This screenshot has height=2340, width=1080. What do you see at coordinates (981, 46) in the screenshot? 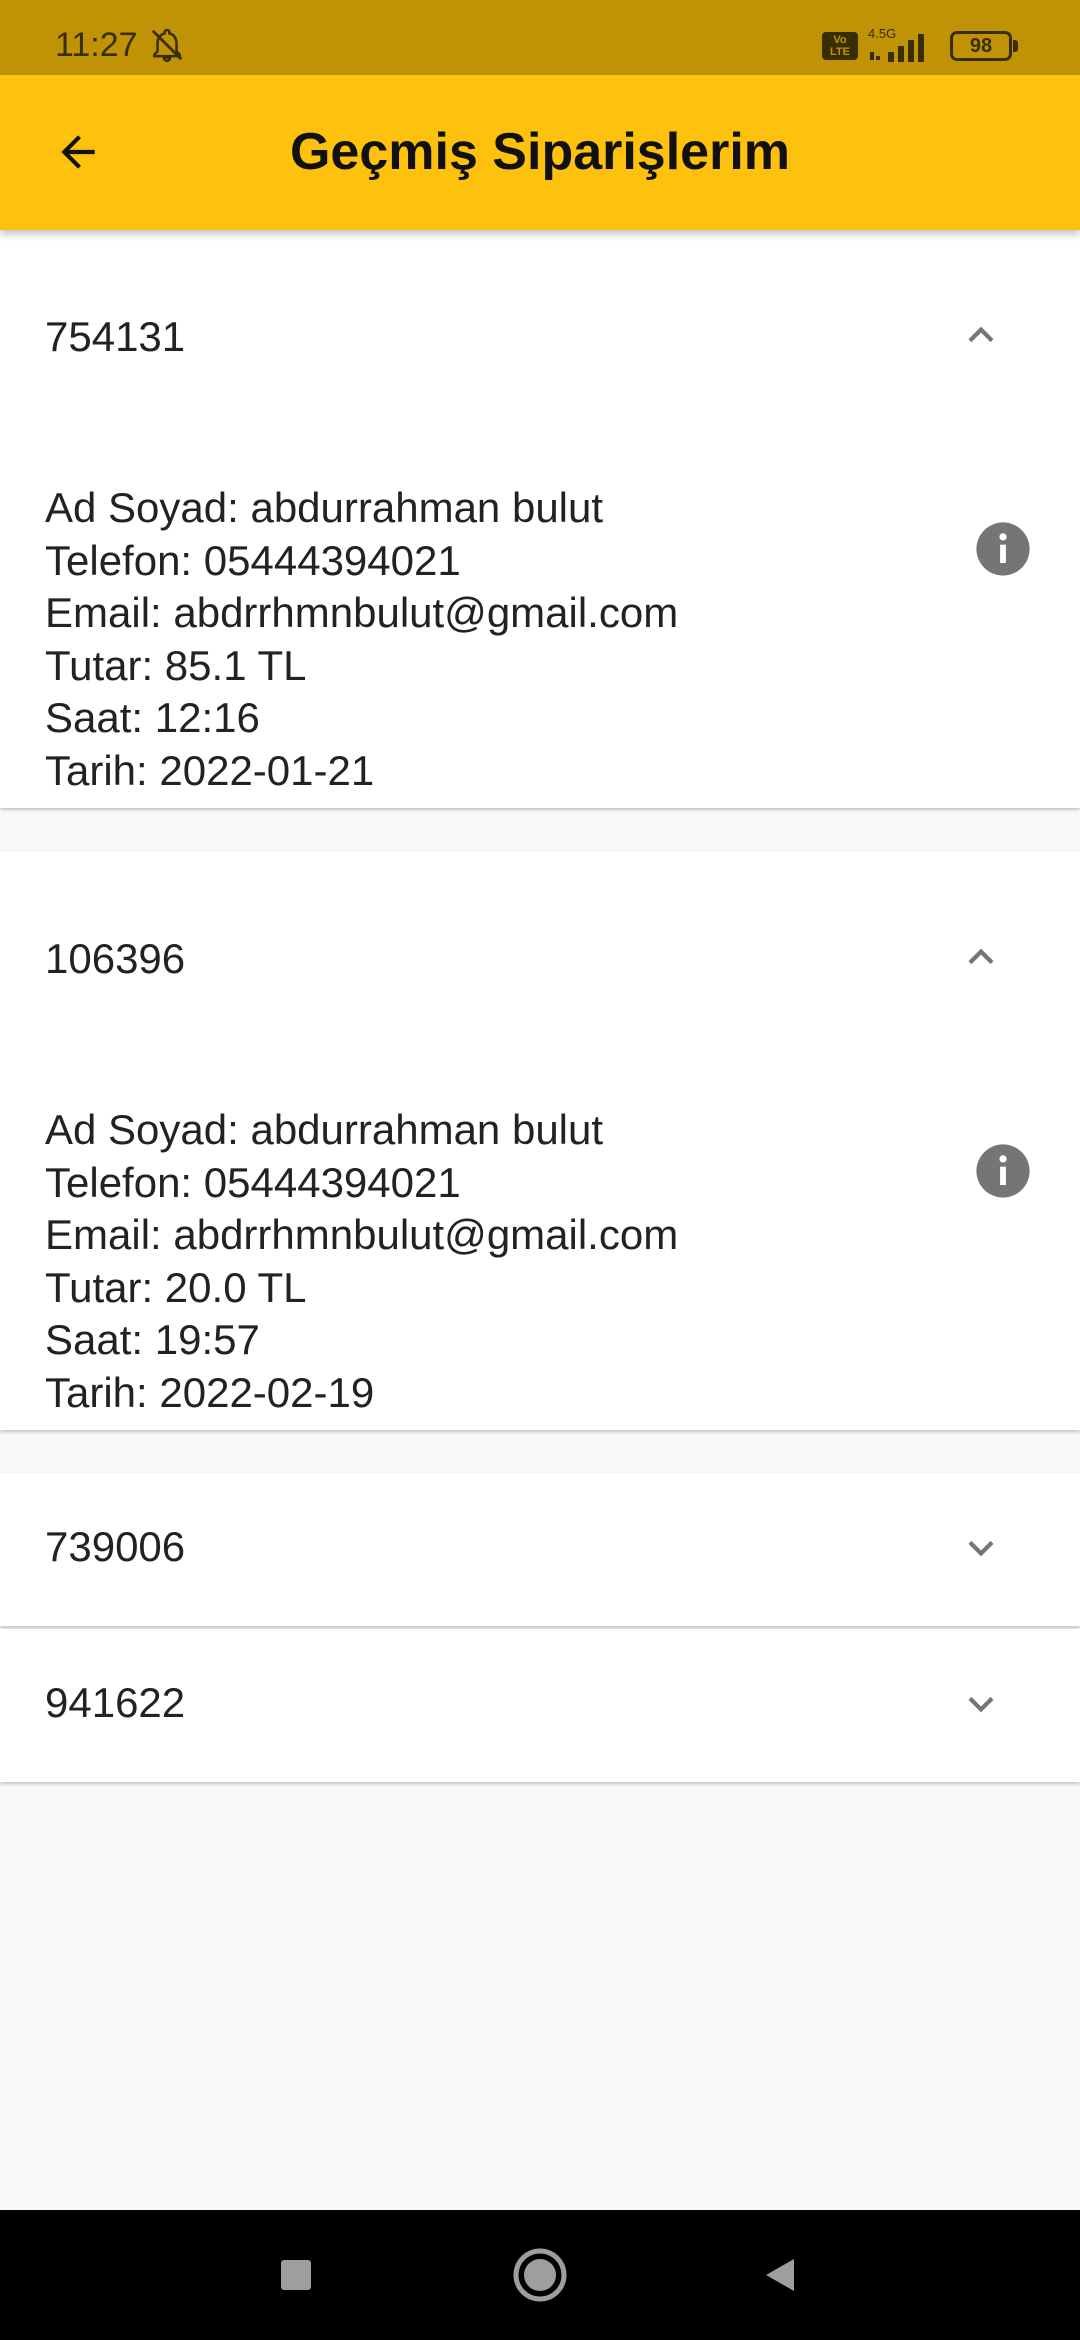
I see `battery-icon: 98` at bounding box center [981, 46].